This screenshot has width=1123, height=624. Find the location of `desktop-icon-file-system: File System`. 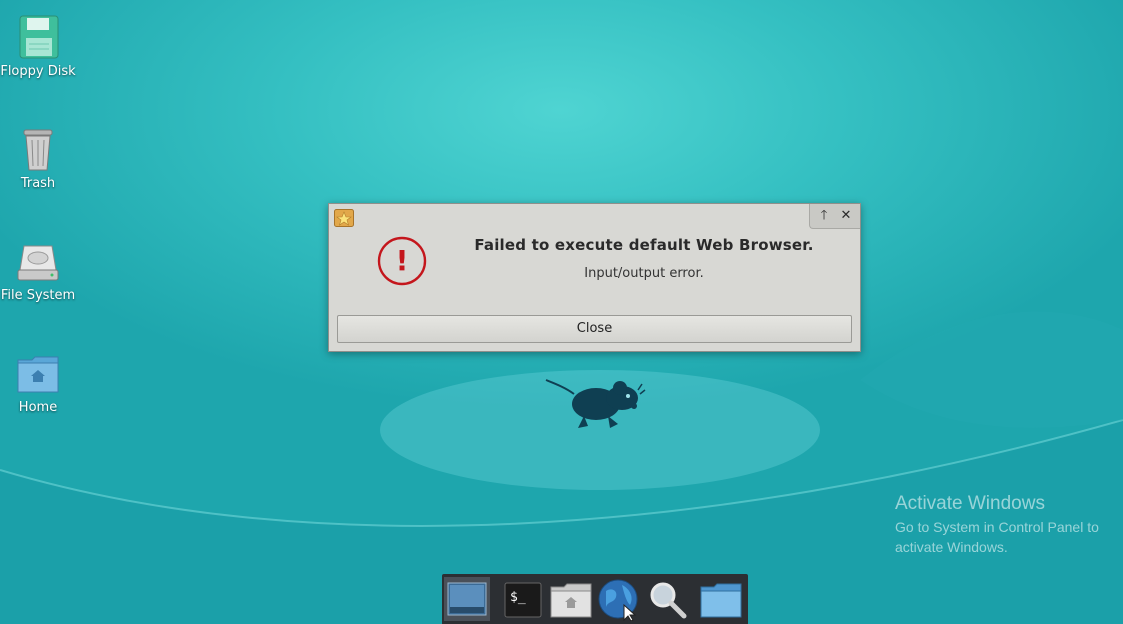

desktop-icon-file-system: File System is located at coordinates (39, 270).